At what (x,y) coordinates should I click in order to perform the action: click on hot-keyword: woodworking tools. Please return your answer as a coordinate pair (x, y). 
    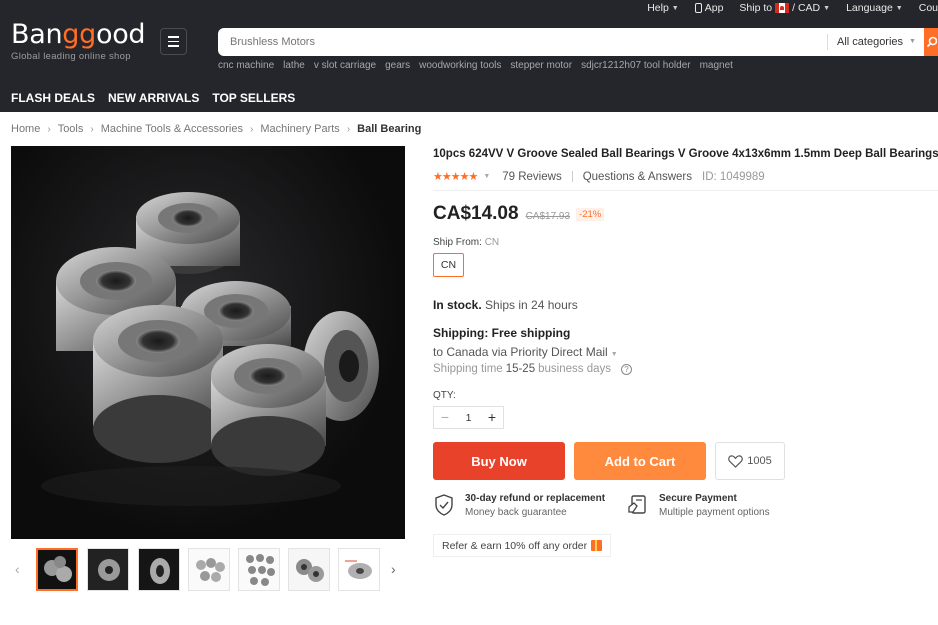
    Looking at the image, I should click on (460, 65).